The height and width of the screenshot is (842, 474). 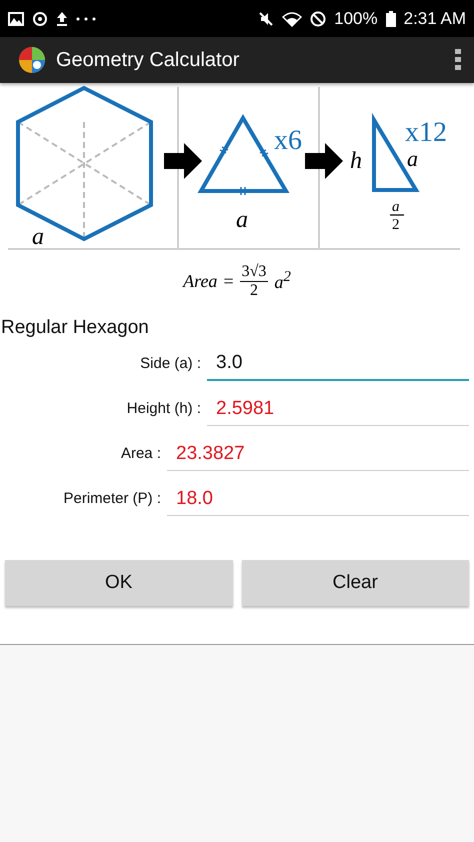 What do you see at coordinates (396, 207) in the screenshot?
I see `fraction-numerator: a` at bounding box center [396, 207].